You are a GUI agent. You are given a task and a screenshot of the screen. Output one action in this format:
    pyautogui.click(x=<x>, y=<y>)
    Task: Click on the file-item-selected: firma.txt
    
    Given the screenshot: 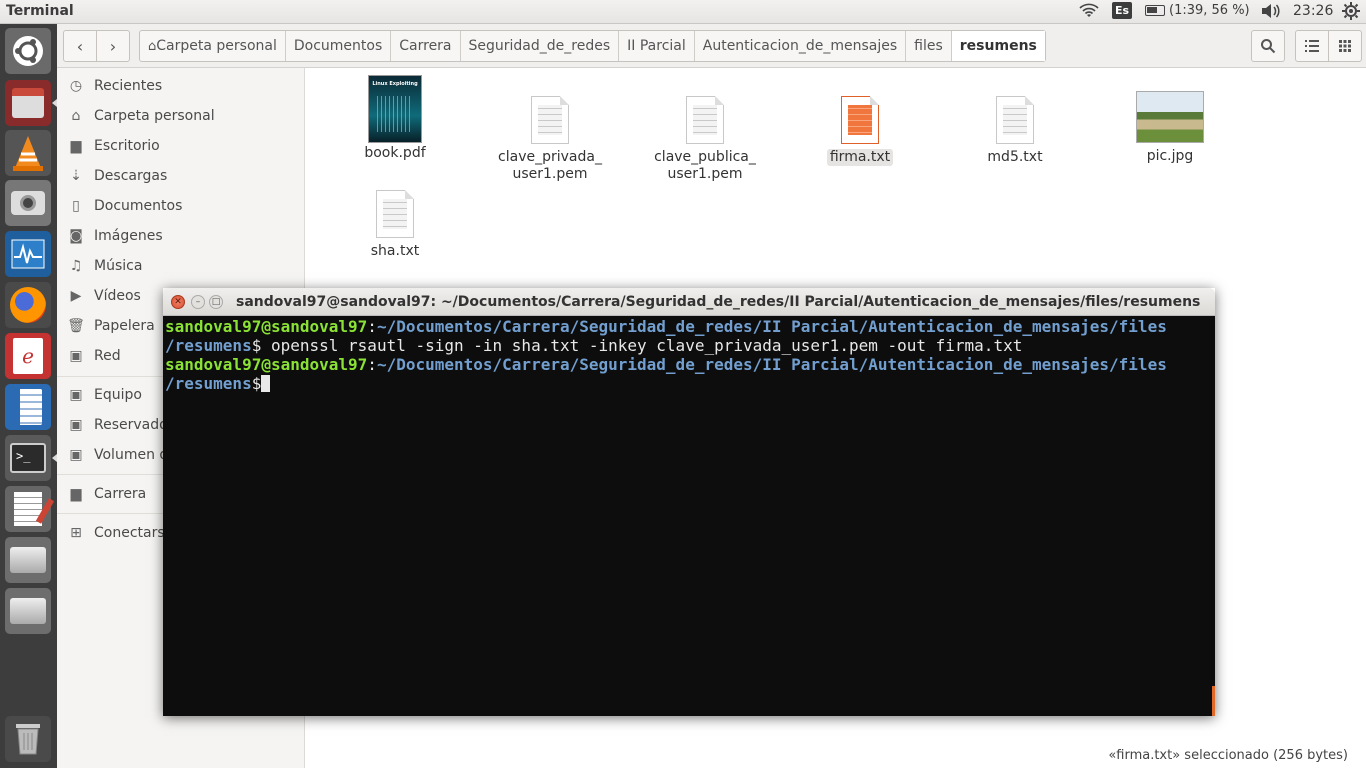 What is the action you would take?
    pyautogui.click(x=860, y=131)
    